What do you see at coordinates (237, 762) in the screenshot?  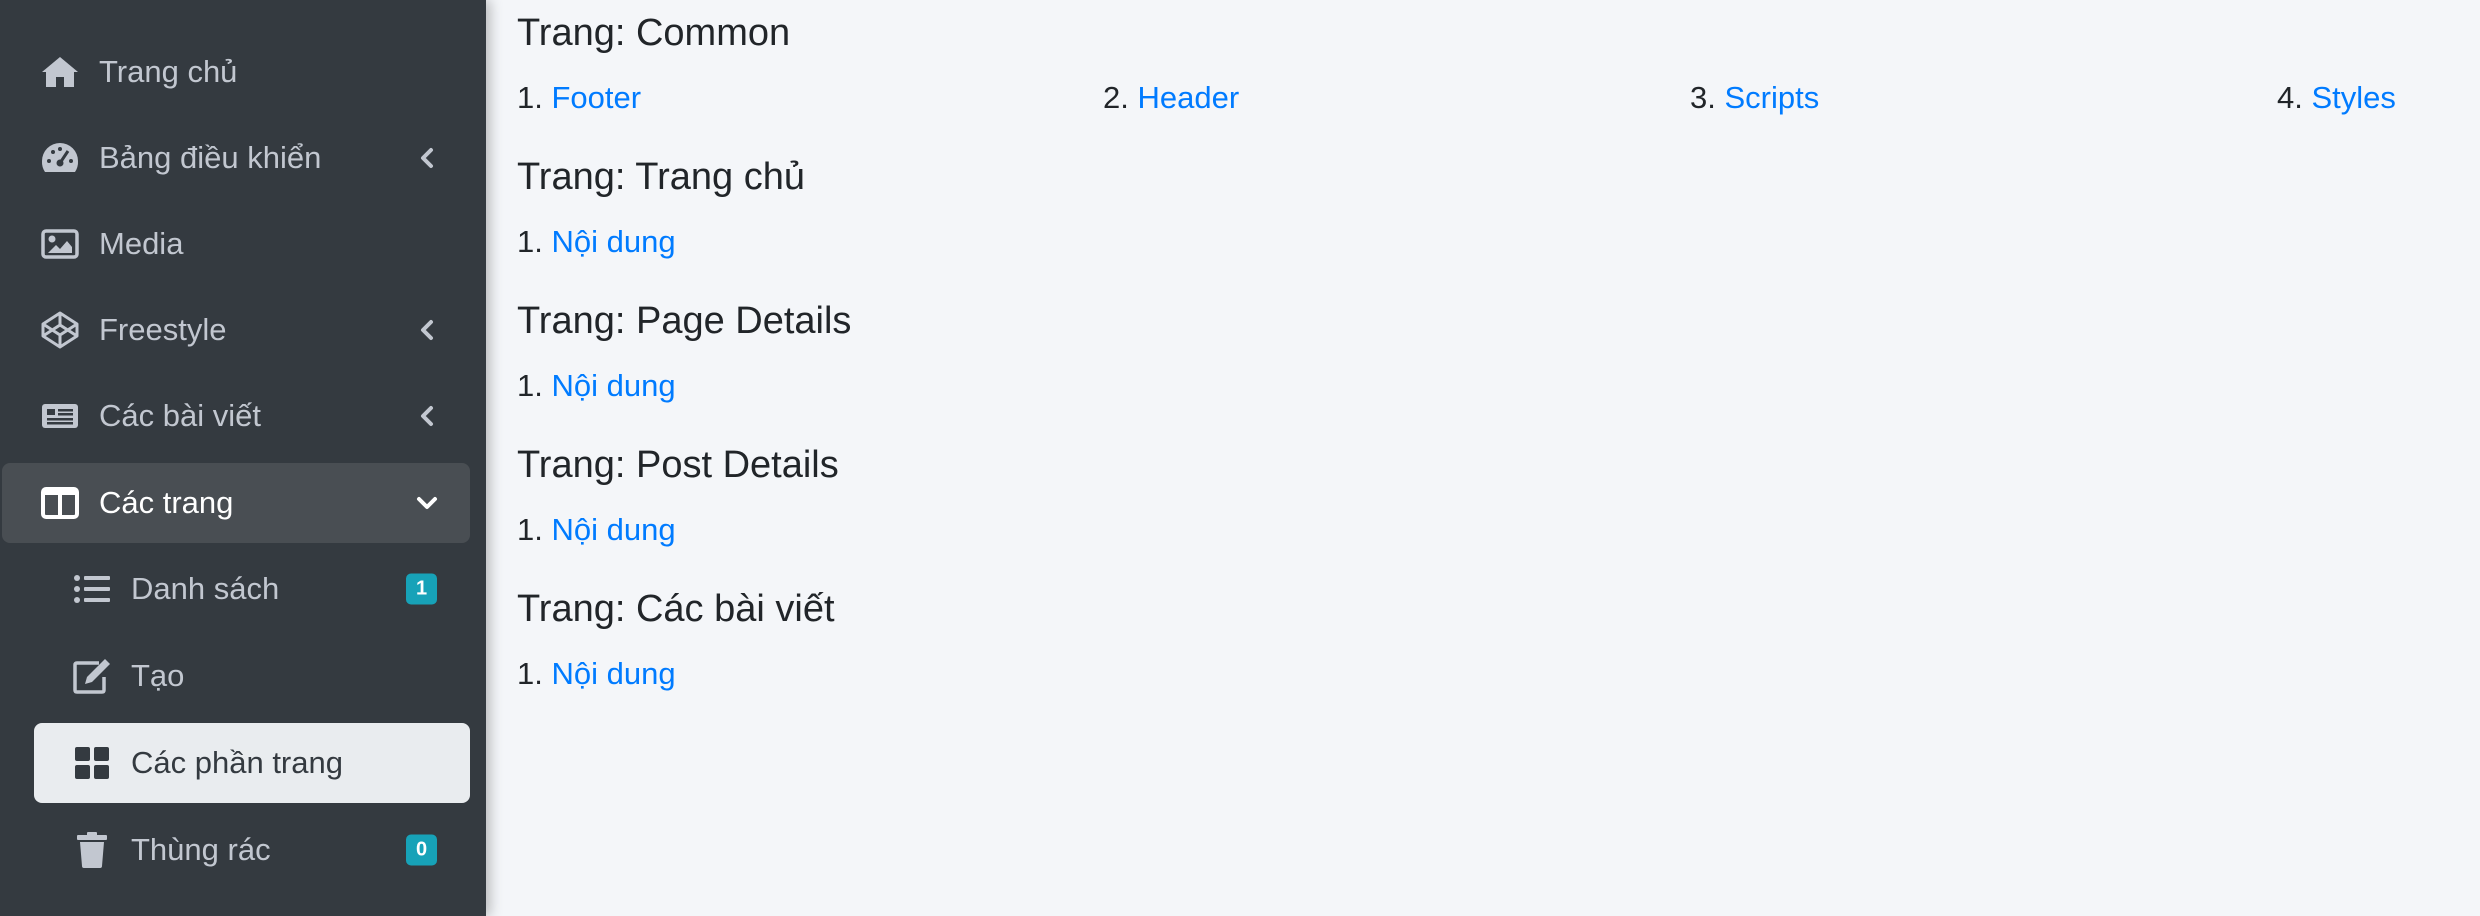 I see `sidebar-item-label: Các phần trang` at bounding box center [237, 762].